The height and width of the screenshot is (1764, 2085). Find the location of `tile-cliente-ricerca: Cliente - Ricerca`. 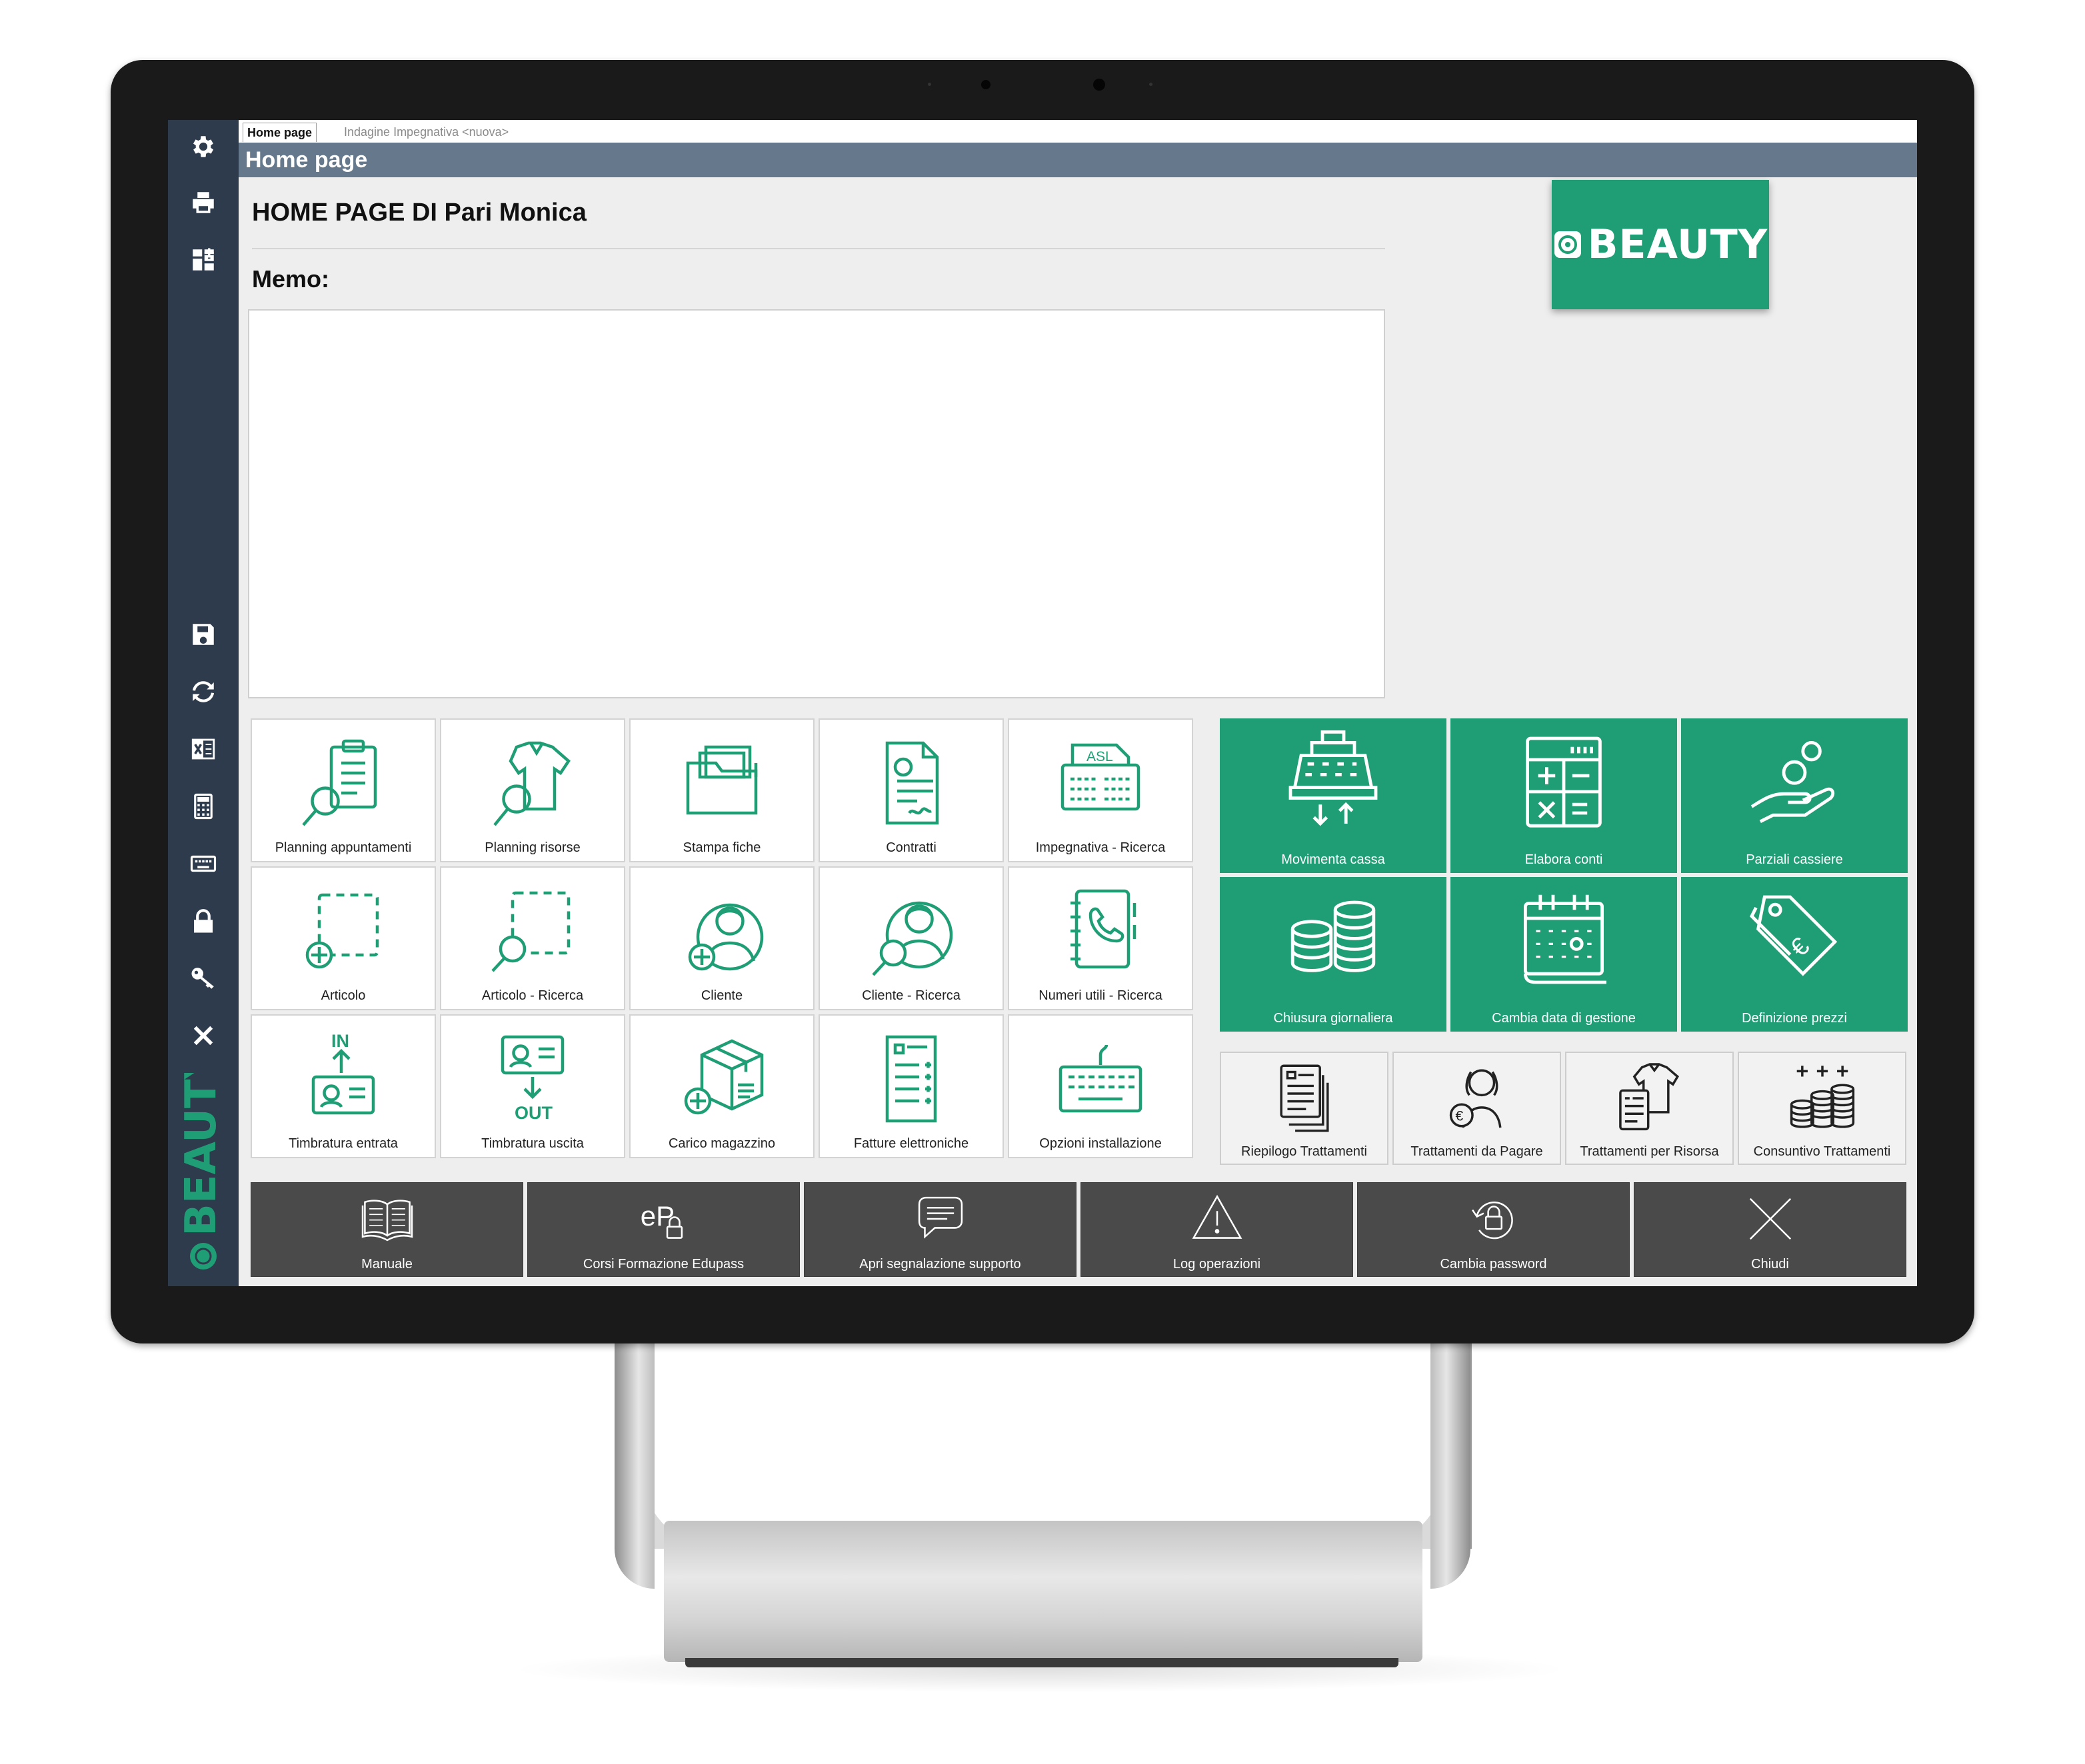

tile-cliente-ricerca: Cliente - Ricerca is located at coordinates (911, 938).